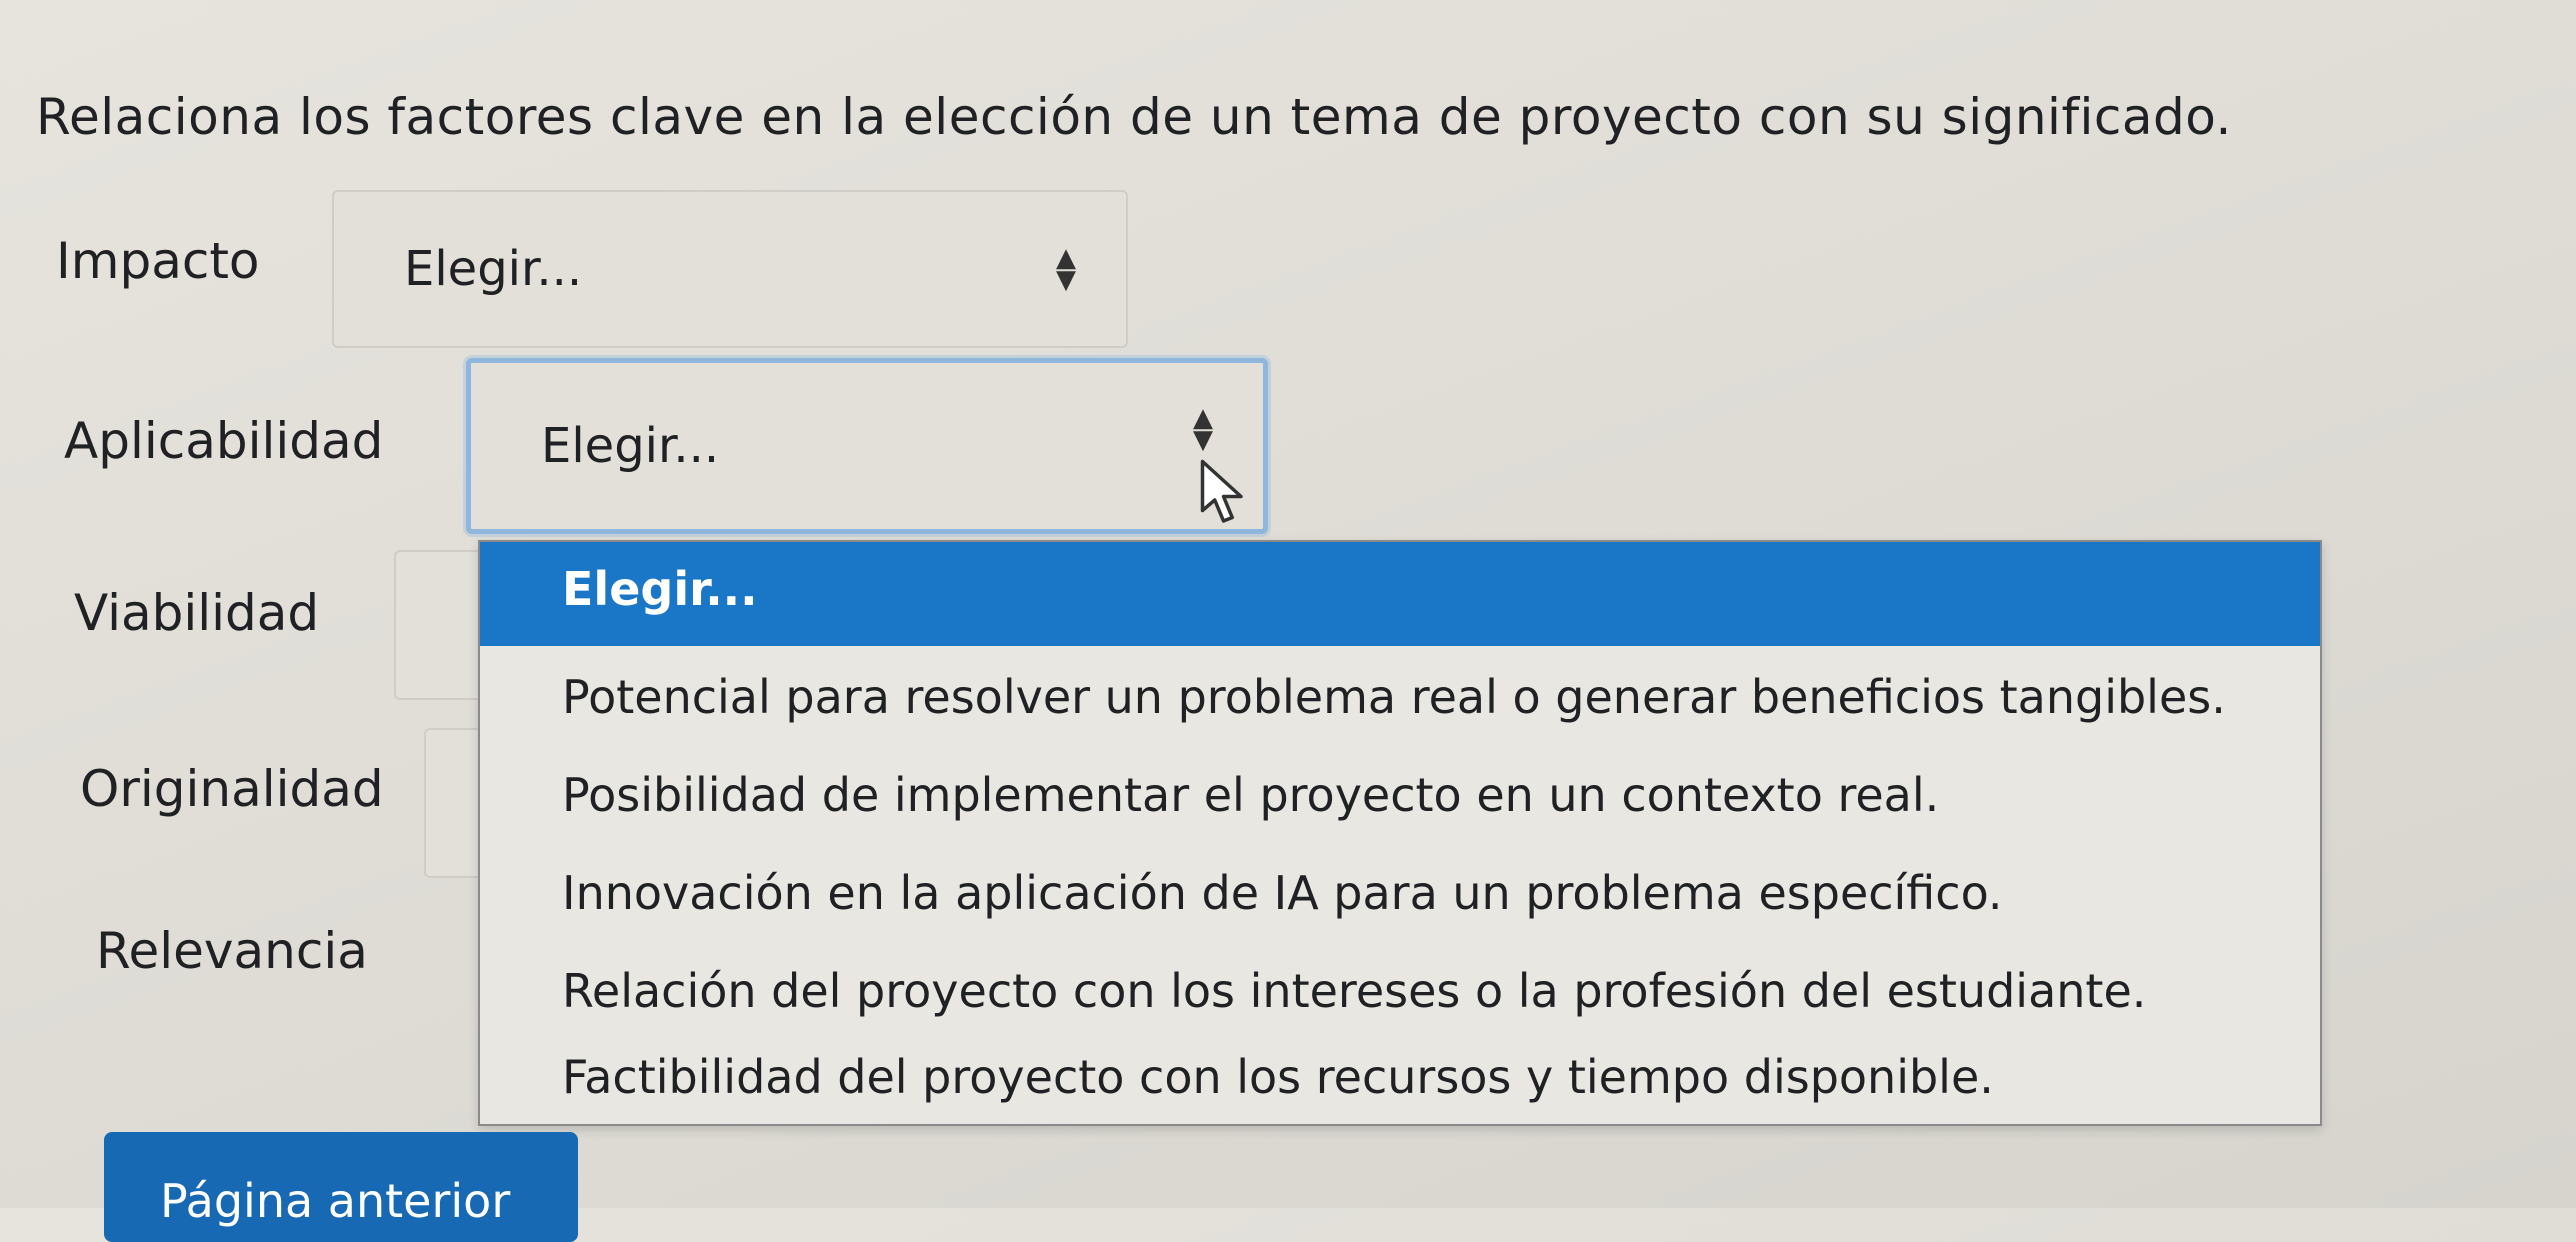 Image resolution: width=2576 pixels, height=1242 pixels. What do you see at coordinates (341, 1187) in the screenshot?
I see `previous-page-button: Página anterior` at bounding box center [341, 1187].